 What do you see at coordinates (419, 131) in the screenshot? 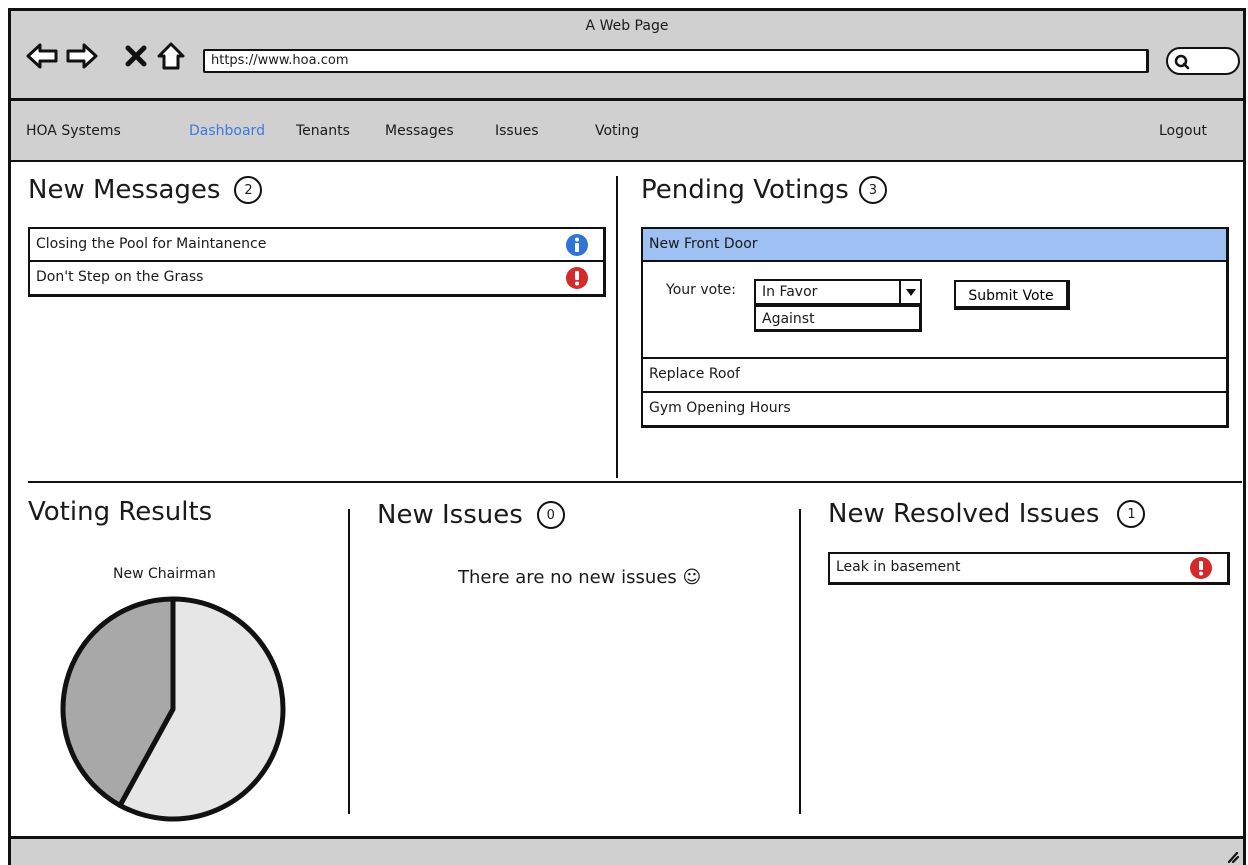
I see `nav-messages: Messages` at bounding box center [419, 131].